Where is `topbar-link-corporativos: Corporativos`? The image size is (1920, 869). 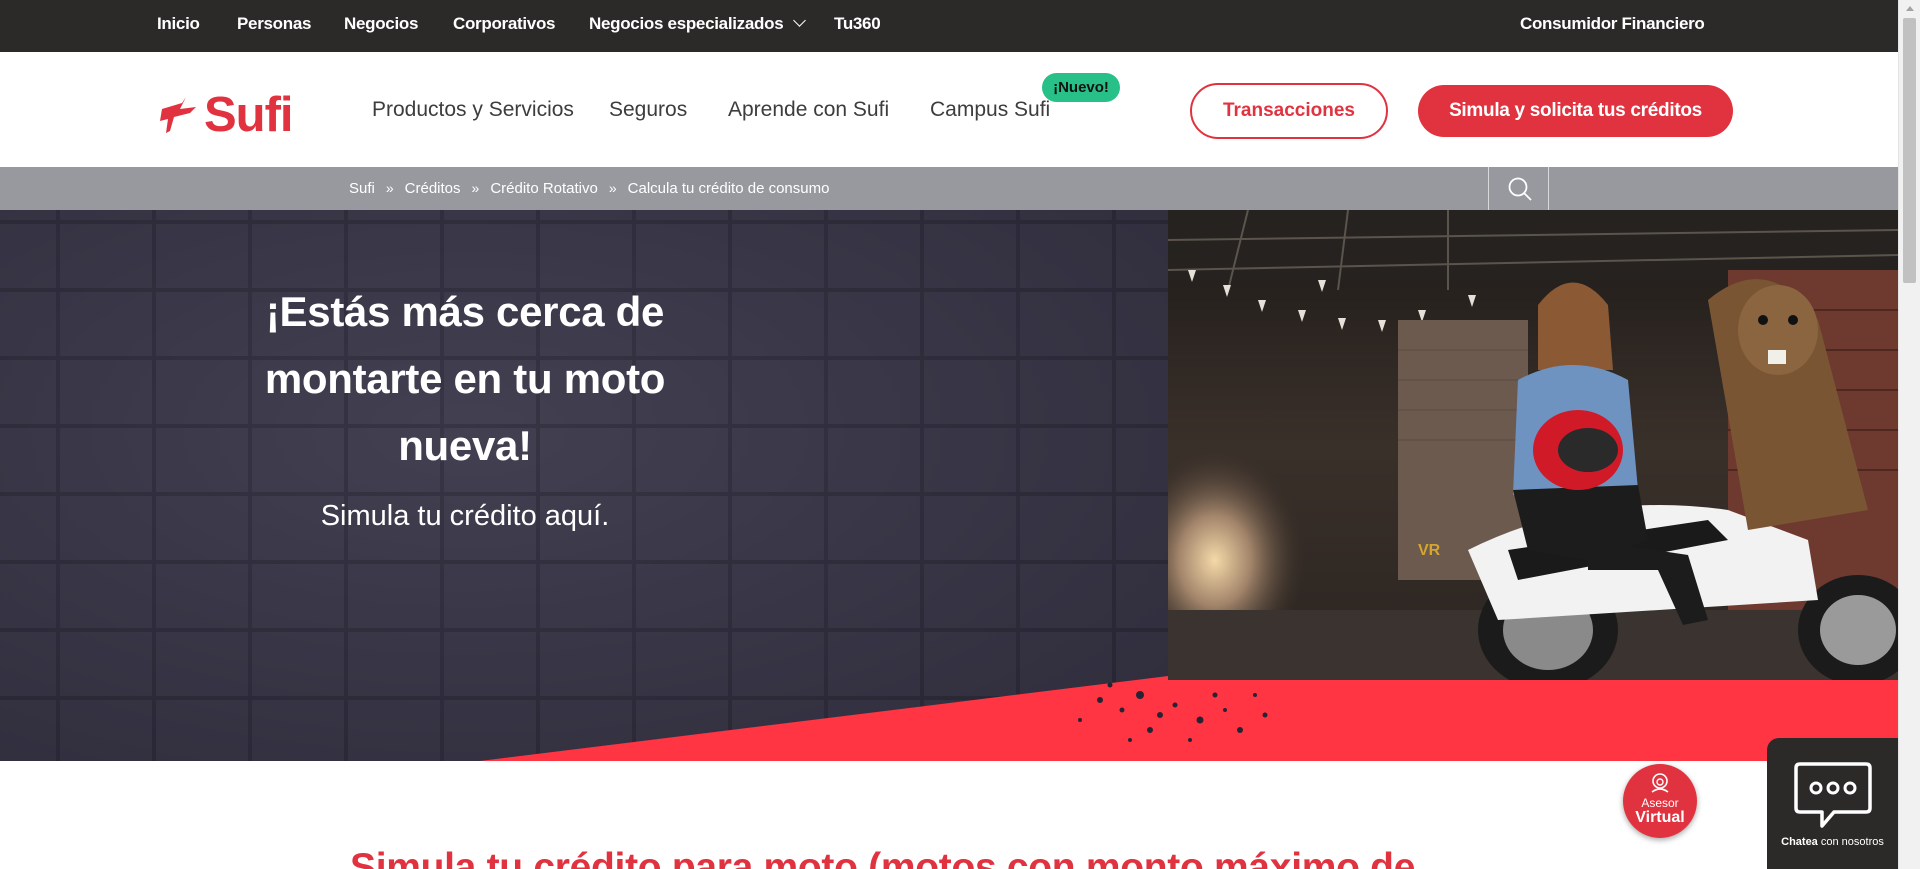 topbar-link-corporativos: Corporativos is located at coordinates (504, 26).